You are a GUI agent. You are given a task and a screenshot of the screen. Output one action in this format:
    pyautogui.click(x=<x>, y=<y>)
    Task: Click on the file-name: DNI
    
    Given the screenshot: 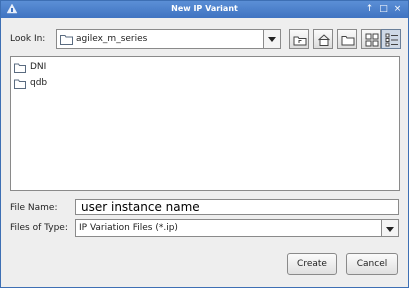 What is the action you would take?
    pyautogui.click(x=38, y=67)
    